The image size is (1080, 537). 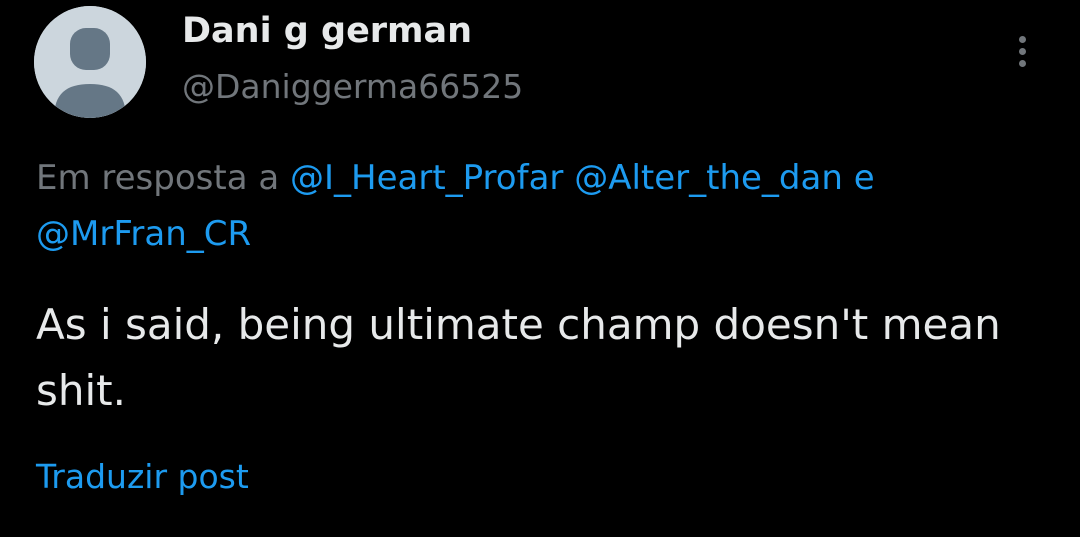 I want to click on default-profile-avatar-icon, so click(x=90, y=62).